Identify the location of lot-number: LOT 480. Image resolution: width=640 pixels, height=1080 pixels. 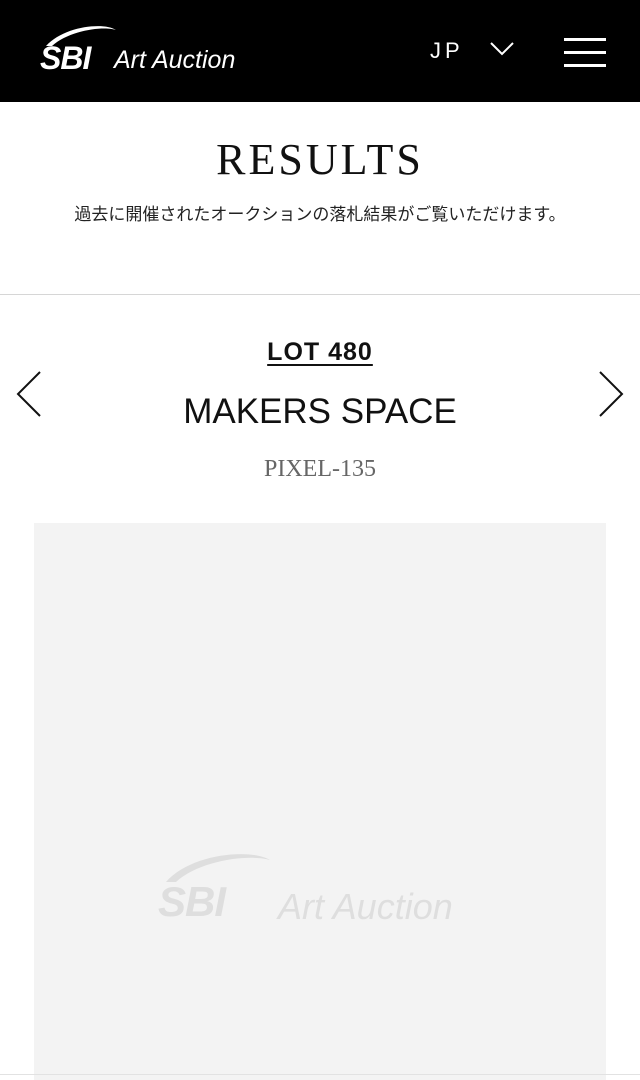
(320, 352).